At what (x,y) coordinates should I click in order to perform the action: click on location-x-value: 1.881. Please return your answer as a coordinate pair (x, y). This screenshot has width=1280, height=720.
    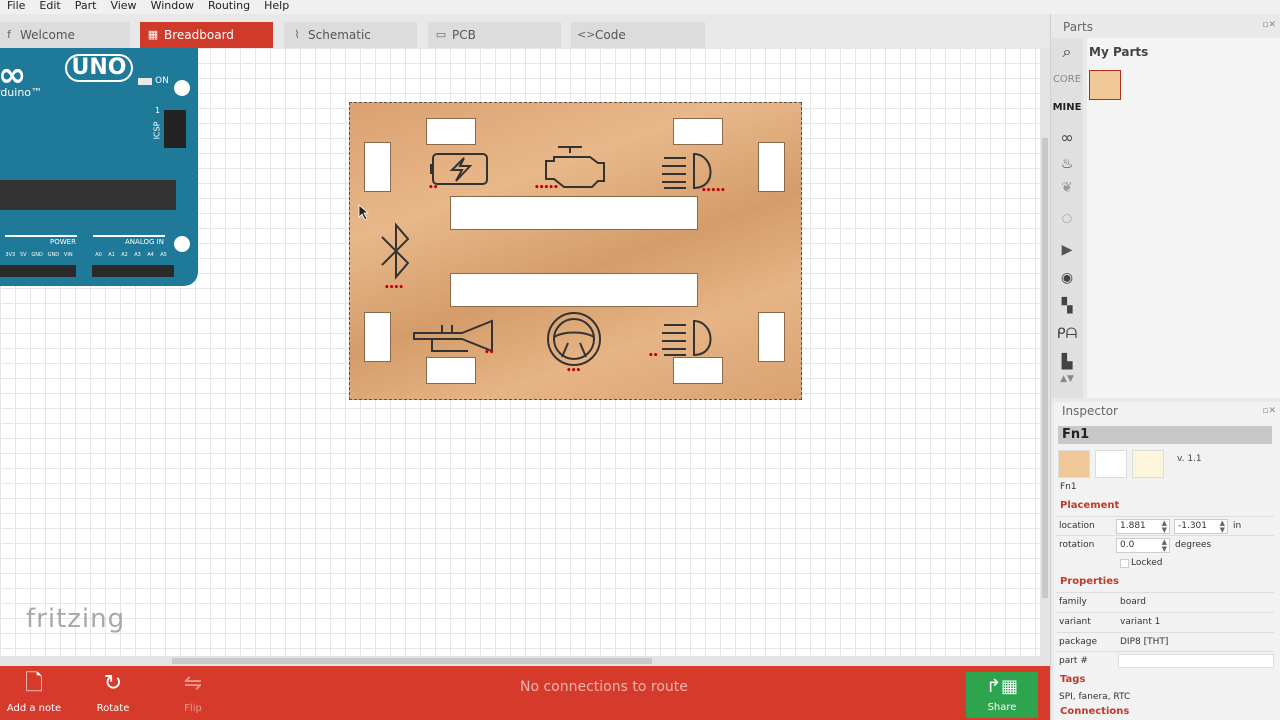
    Looking at the image, I should click on (1133, 526).